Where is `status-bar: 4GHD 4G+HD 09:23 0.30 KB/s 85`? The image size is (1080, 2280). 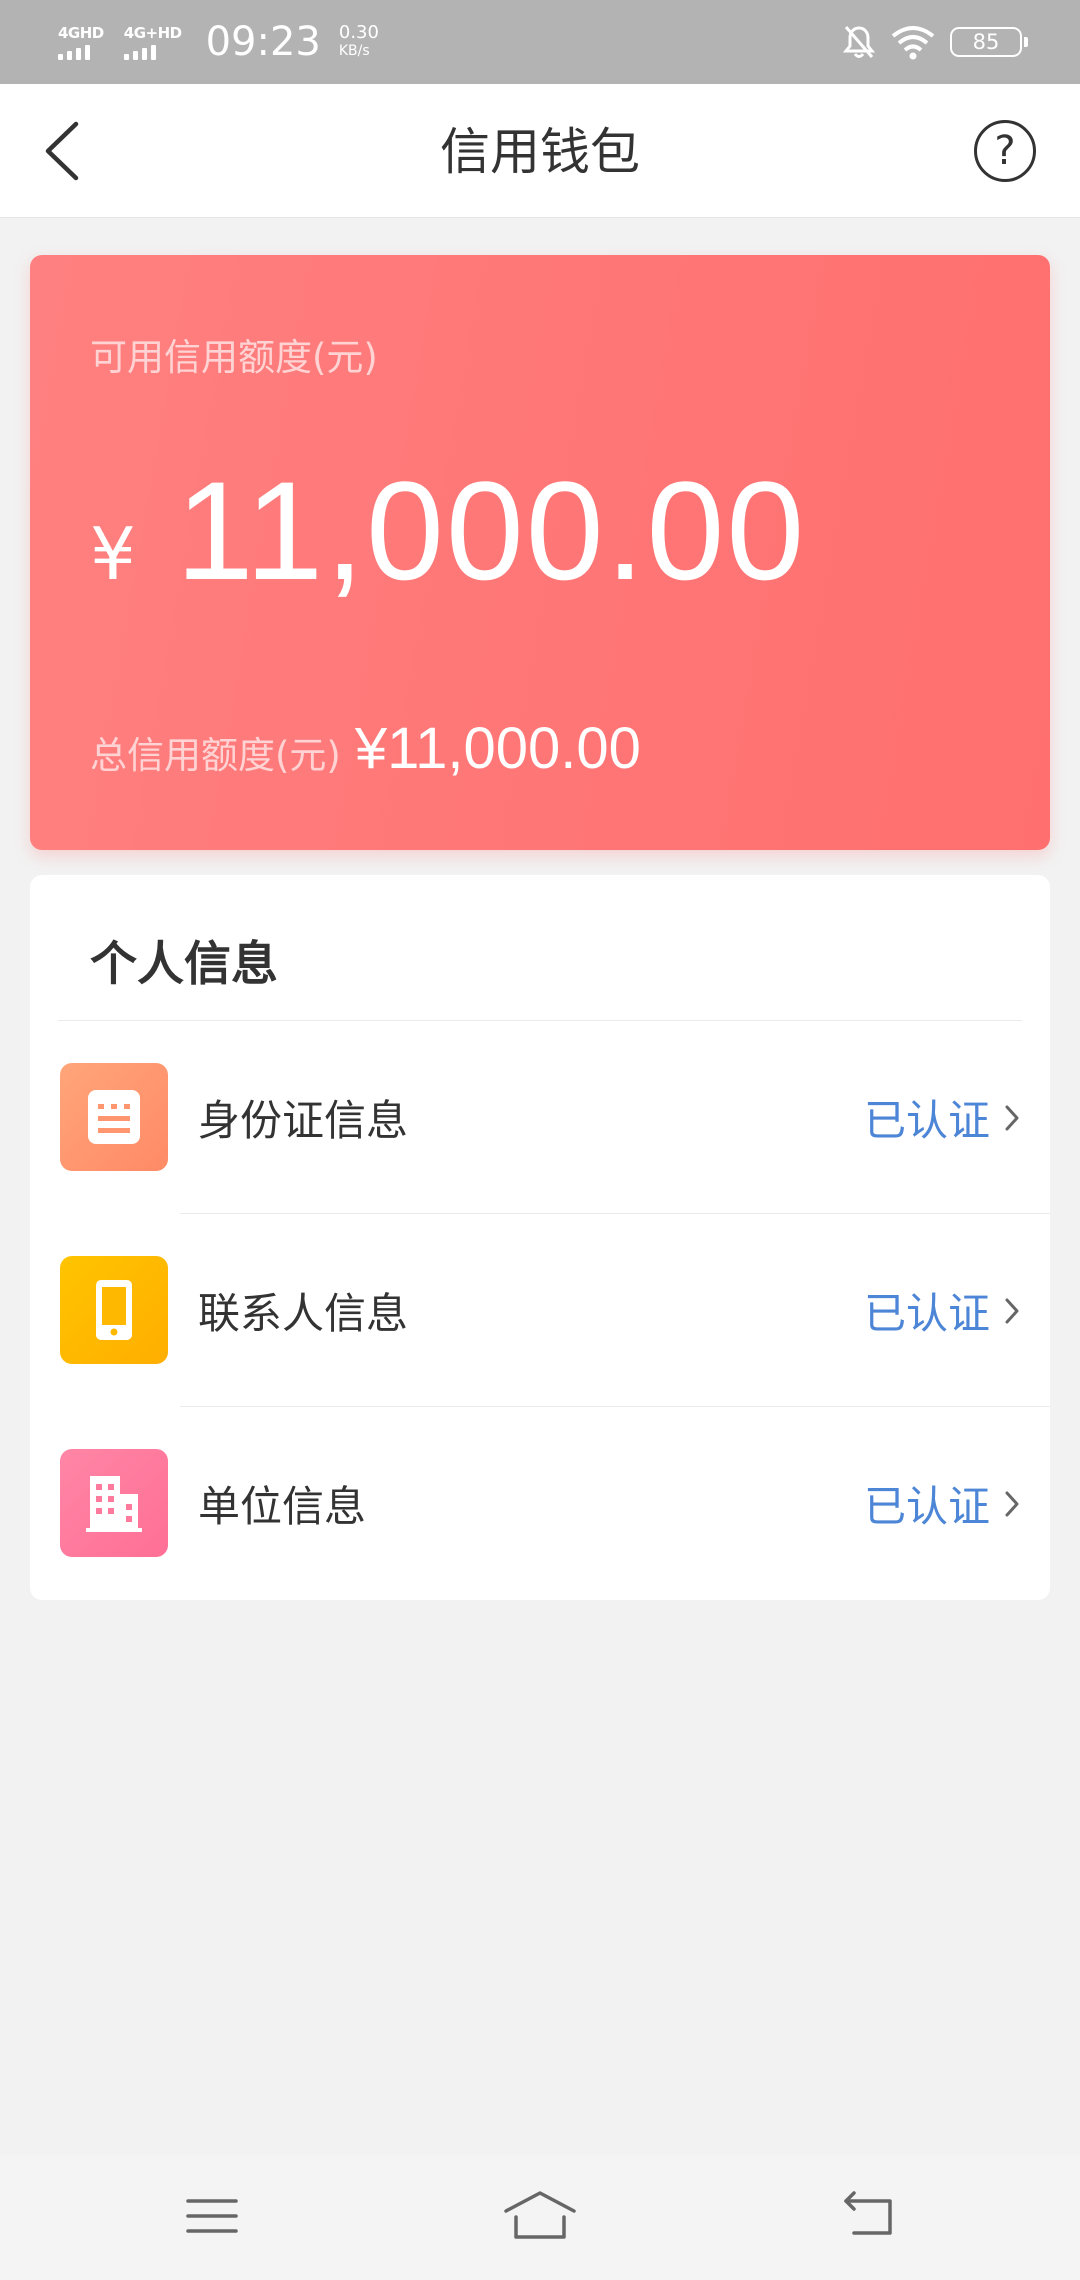 status-bar: 4GHD 4G+HD 09:23 0.30 KB/s 85 is located at coordinates (540, 42).